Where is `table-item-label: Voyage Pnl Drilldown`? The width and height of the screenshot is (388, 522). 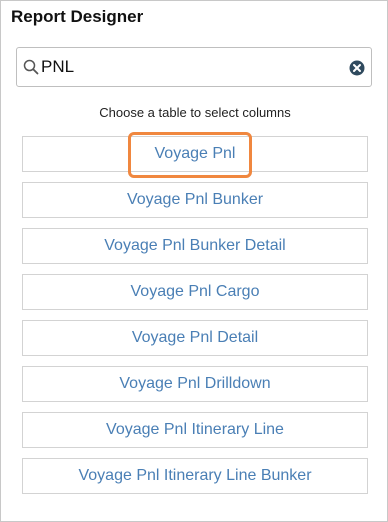 table-item-label: Voyage Pnl Drilldown is located at coordinates (195, 383).